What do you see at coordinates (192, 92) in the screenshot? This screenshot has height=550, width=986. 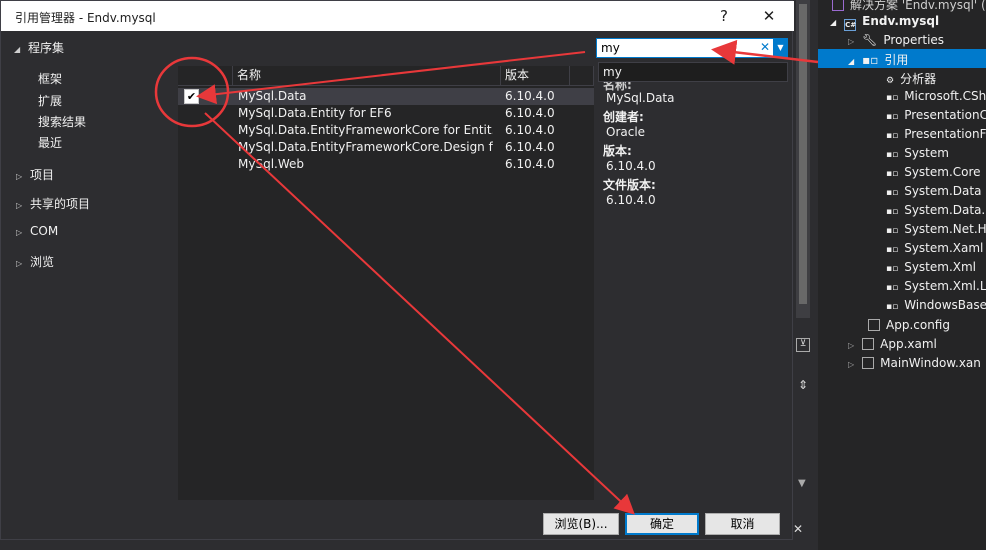 I see `annotation-circle` at bounding box center [192, 92].